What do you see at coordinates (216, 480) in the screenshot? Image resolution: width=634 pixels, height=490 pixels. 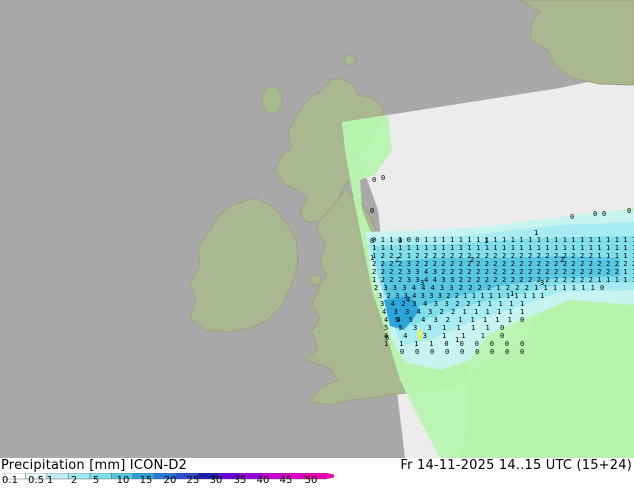 I see `scale-tick-label: 30` at bounding box center [216, 480].